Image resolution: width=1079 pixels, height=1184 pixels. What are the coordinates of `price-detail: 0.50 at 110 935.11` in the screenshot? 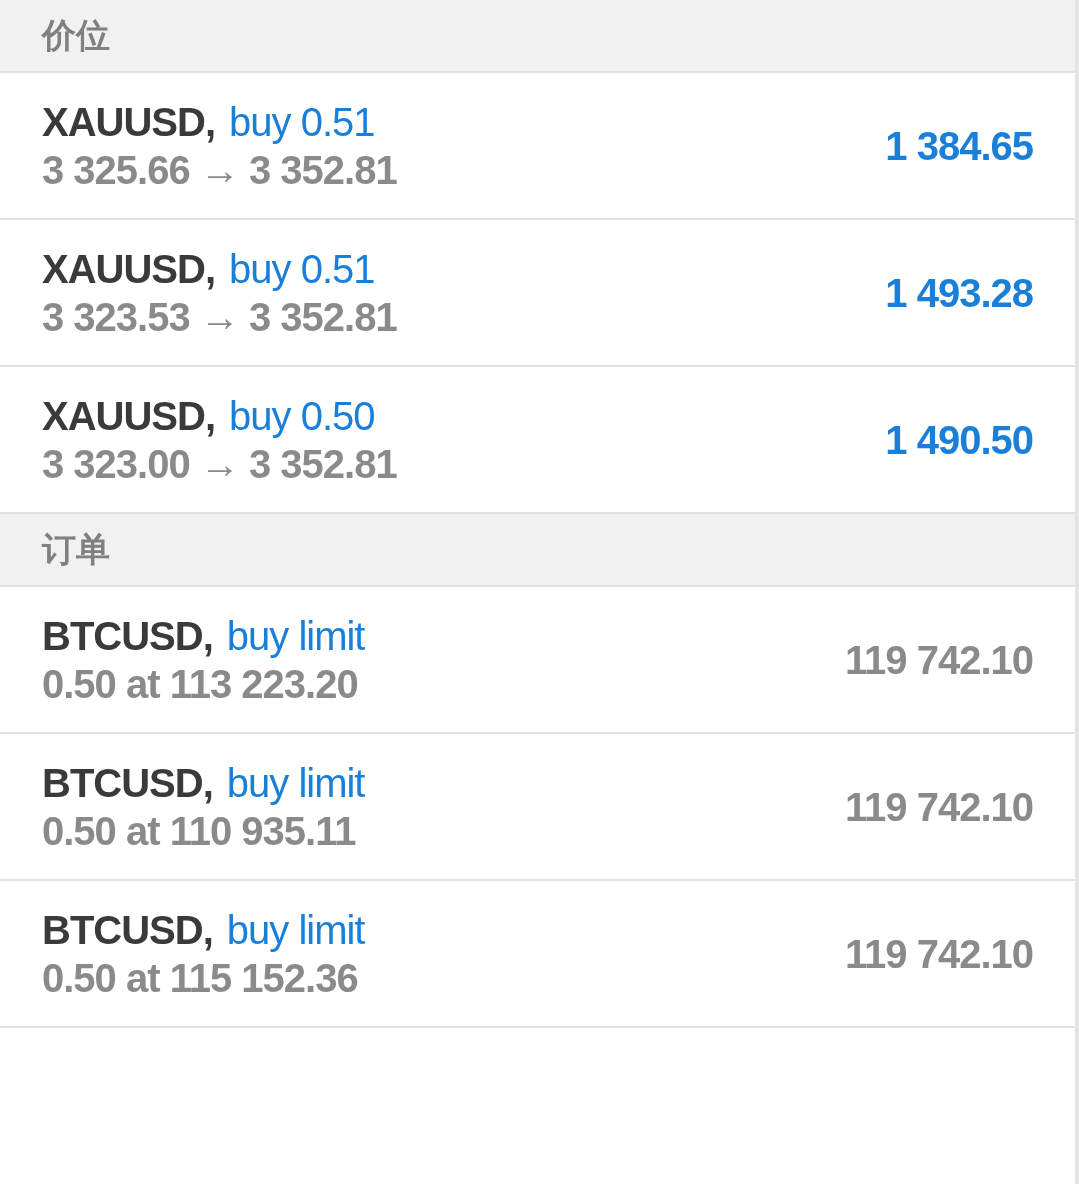 It's located at (199, 831).